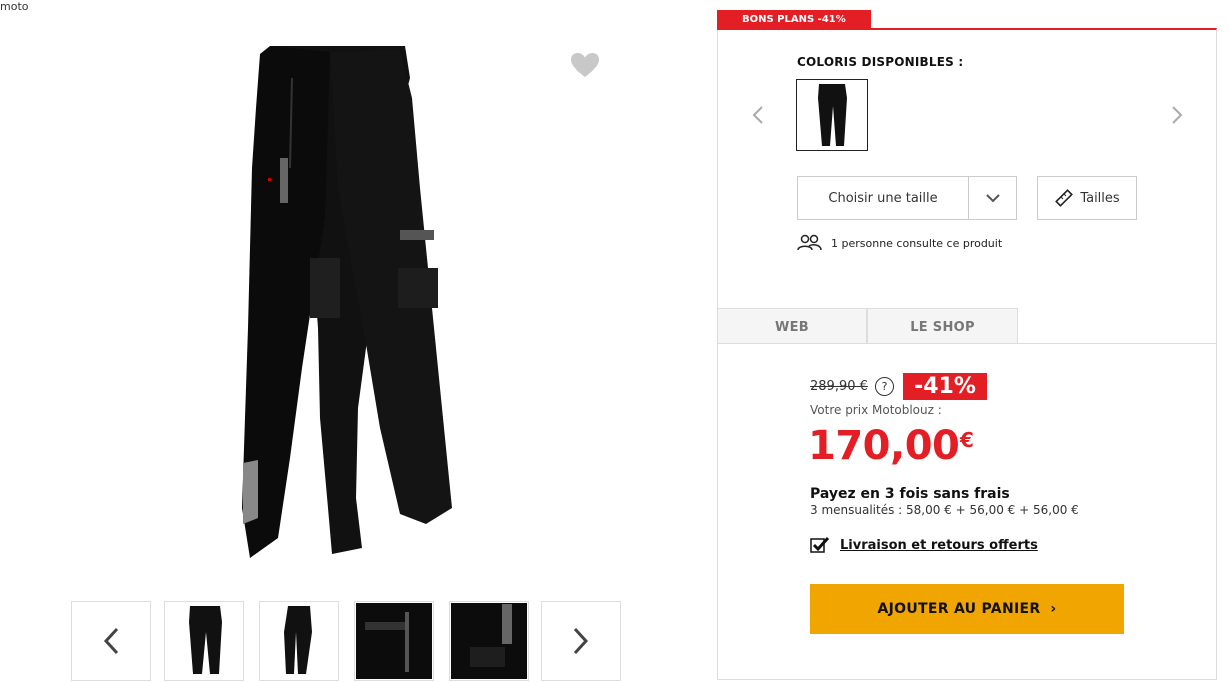 The height and width of the screenshot is (682, 1230). Describe the element at coordinates (917, 243) in the screenshot. I see `viewers-text: 1 personne consulte ce produit` at that location.